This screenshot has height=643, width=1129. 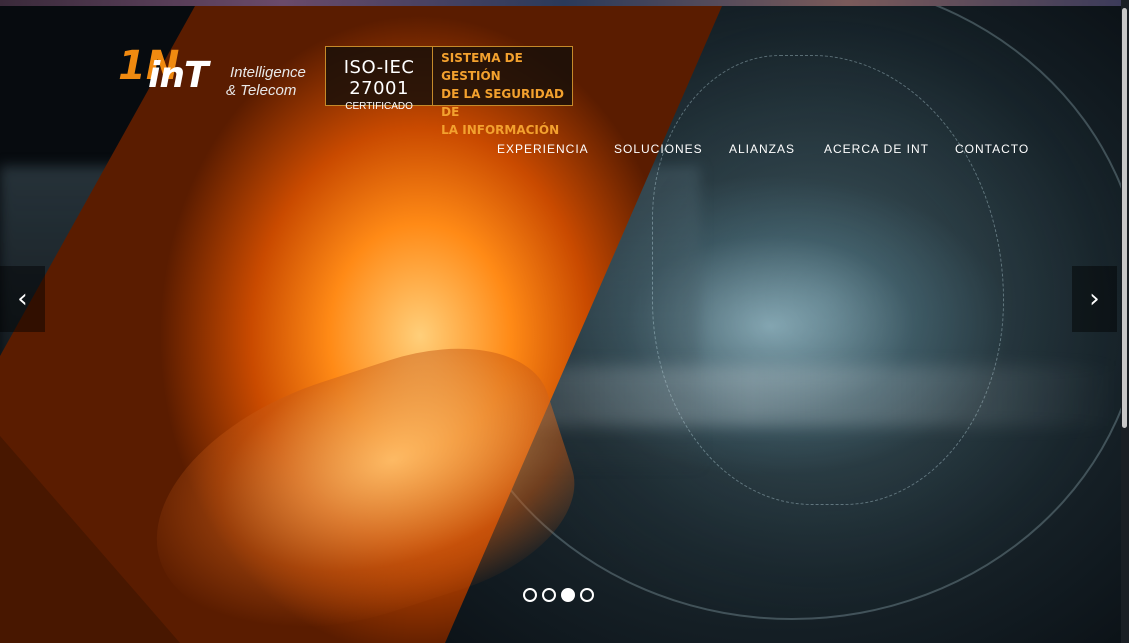 I want to click on iso-code-box: ISO-IEC 27001 CERTIFICADO, so click(x=380, y=79).